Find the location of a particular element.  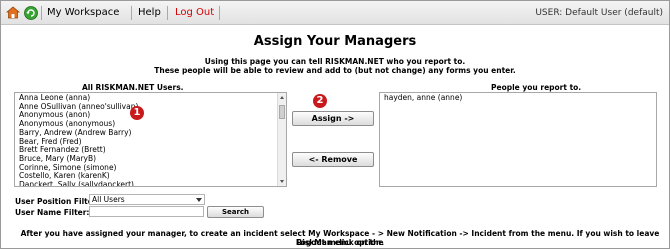

list-item: hayden, anne (anne) is located at coordinates (520, 98).